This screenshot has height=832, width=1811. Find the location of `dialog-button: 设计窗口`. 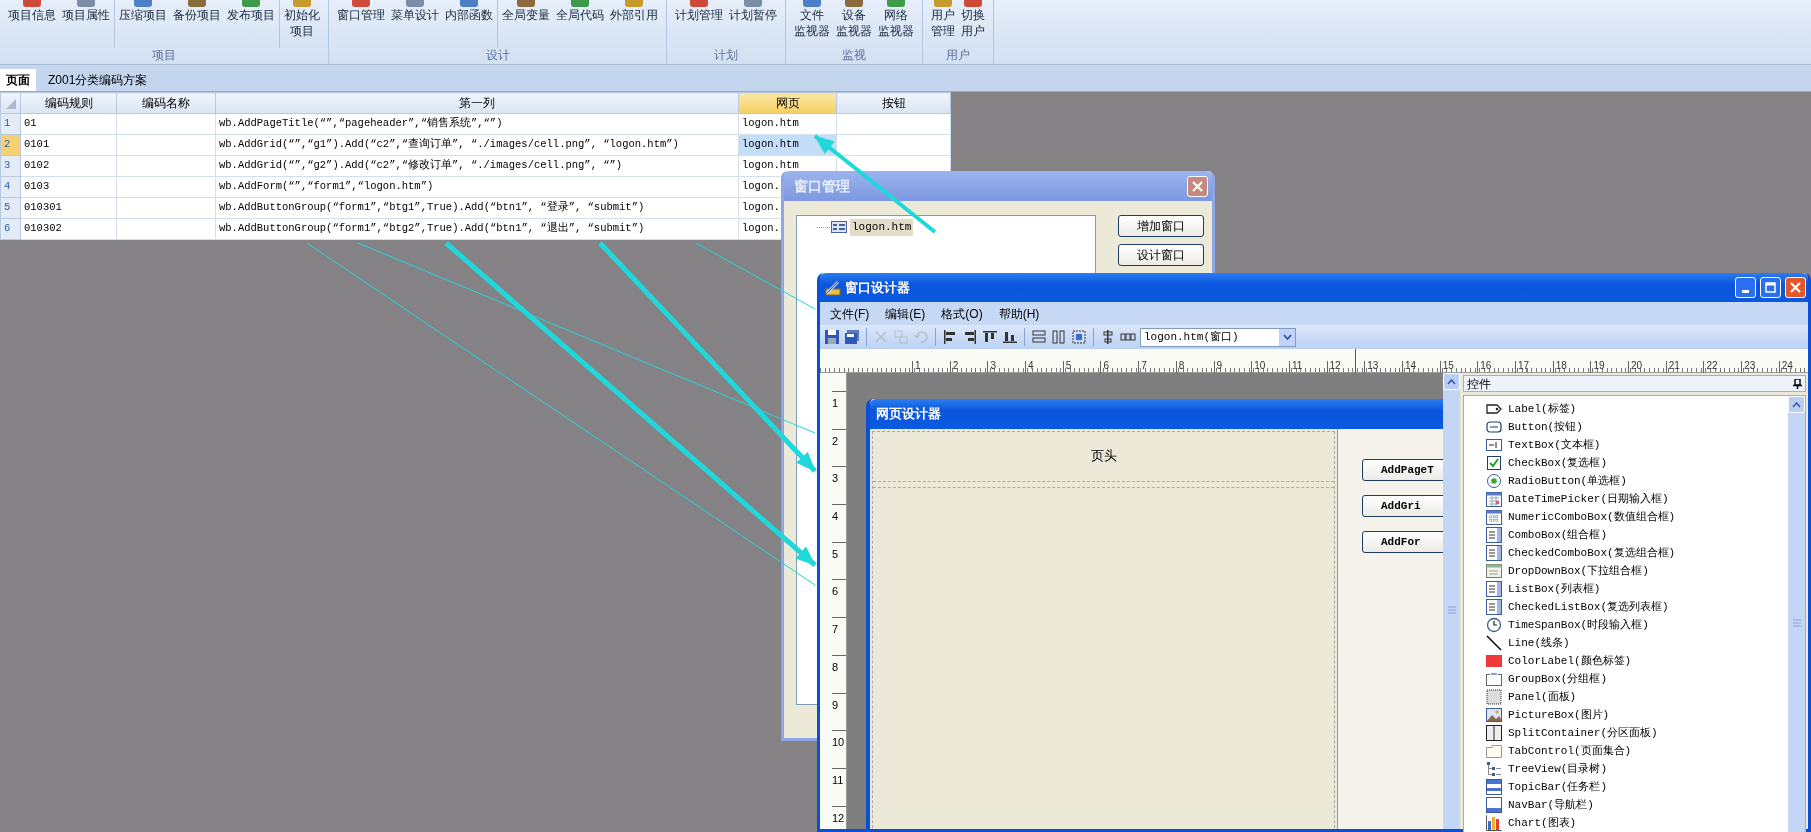

dialog-button: 设计窗口 is located at coordinates (1161, 255).